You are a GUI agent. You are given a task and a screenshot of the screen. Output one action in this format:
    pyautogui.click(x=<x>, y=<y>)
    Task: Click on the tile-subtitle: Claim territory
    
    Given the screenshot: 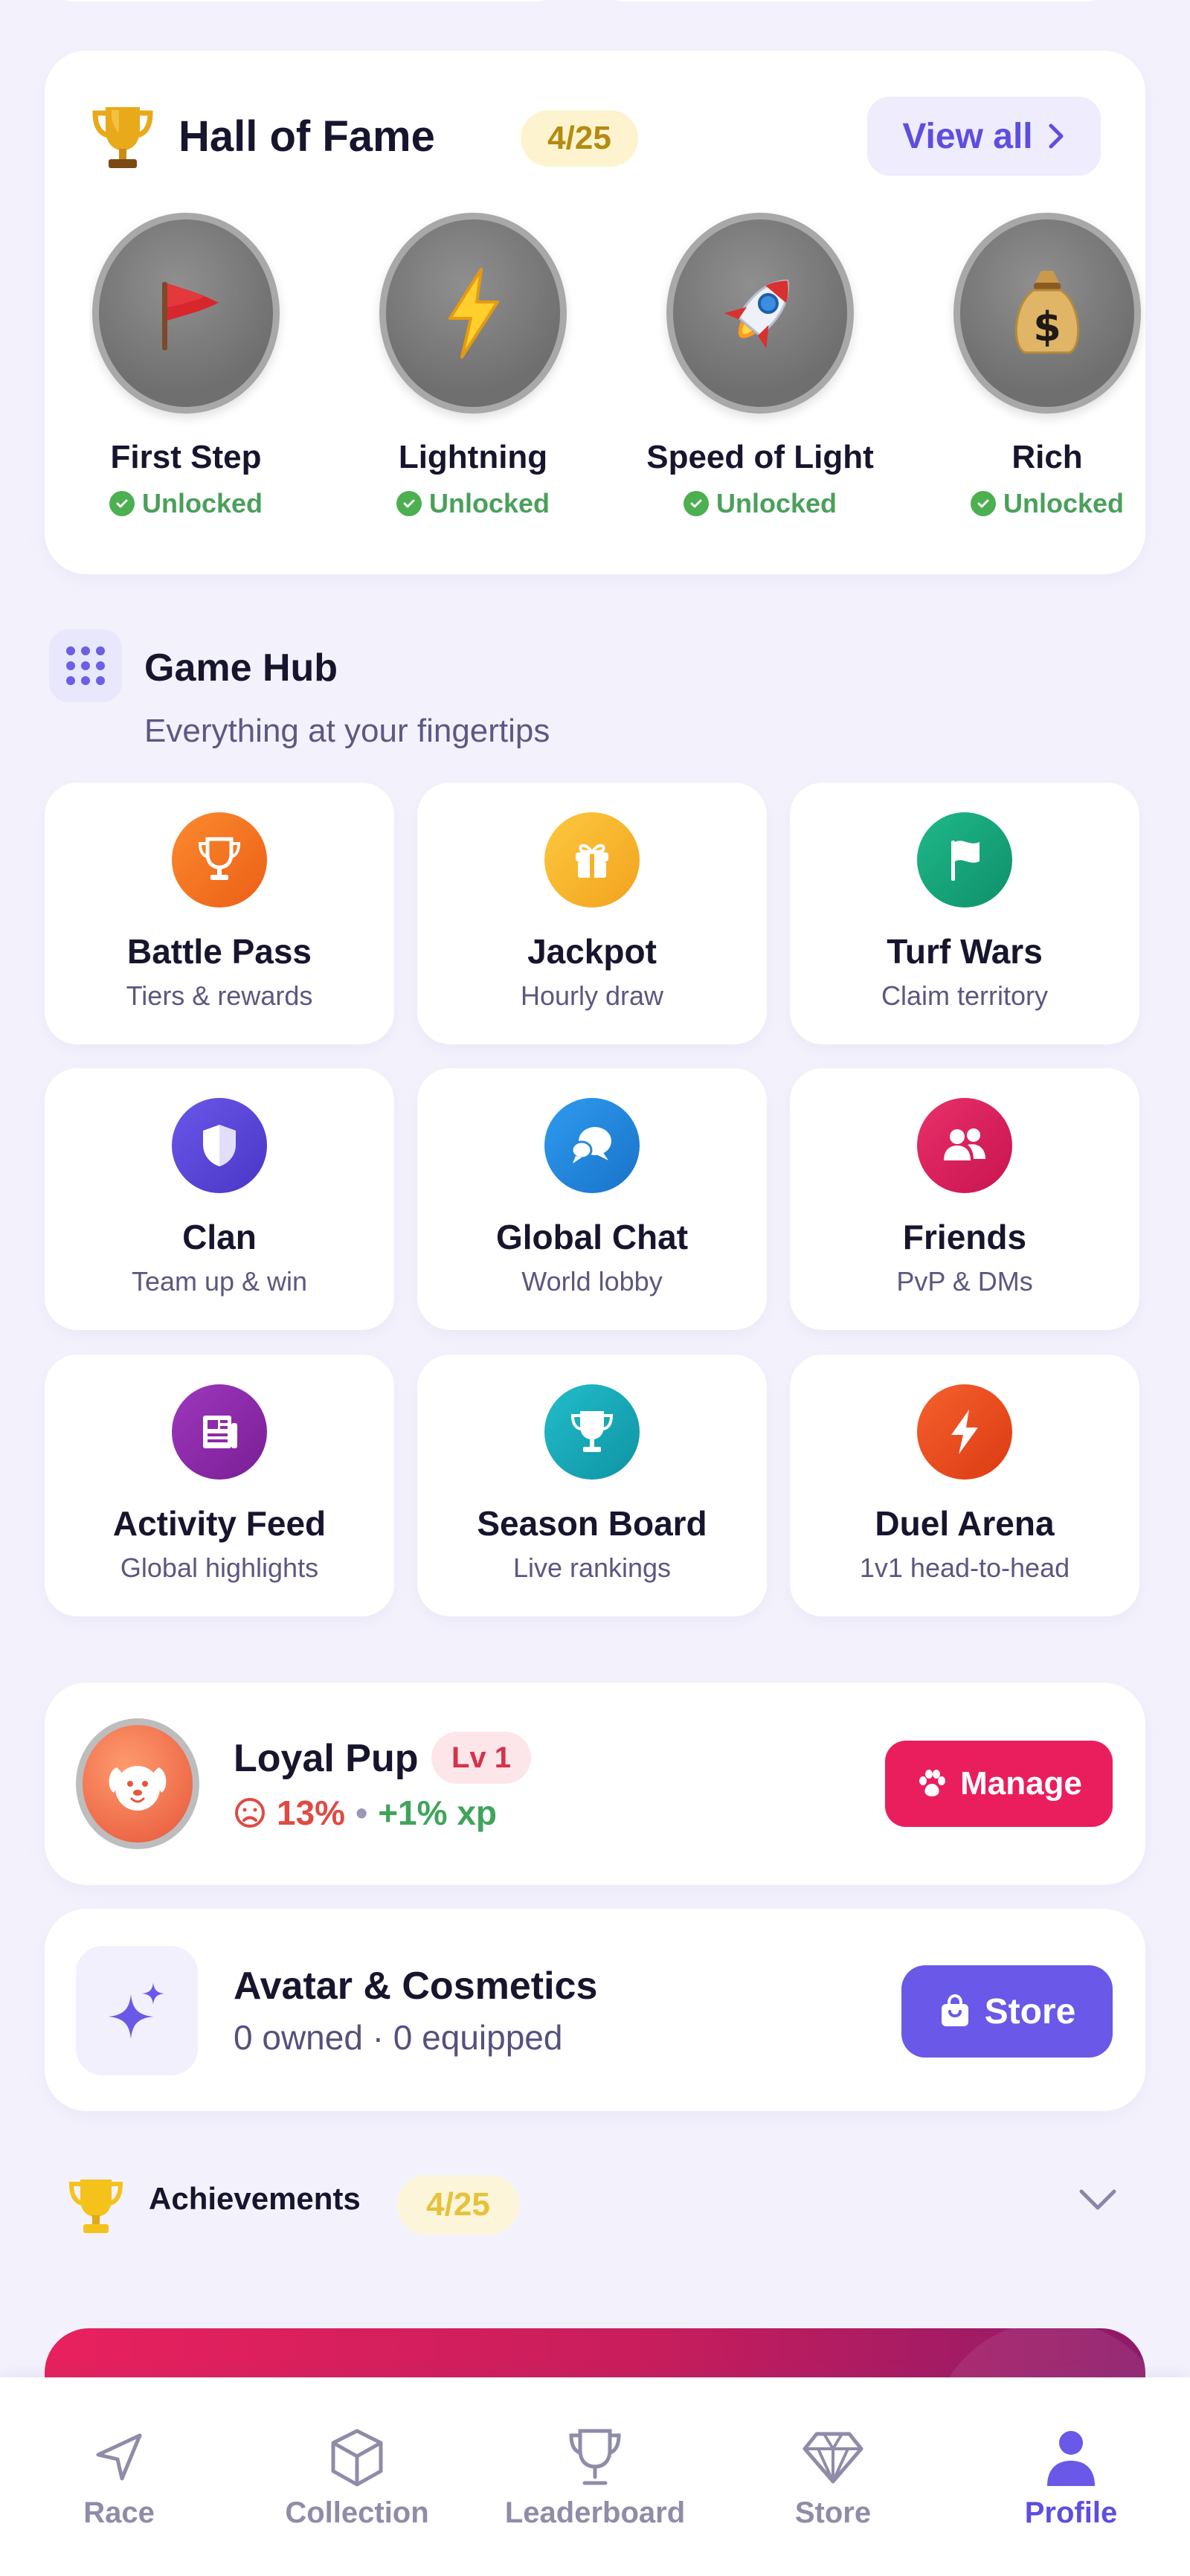 What is the action you would take?
    pyautogui.click(x=965, y=996)
    